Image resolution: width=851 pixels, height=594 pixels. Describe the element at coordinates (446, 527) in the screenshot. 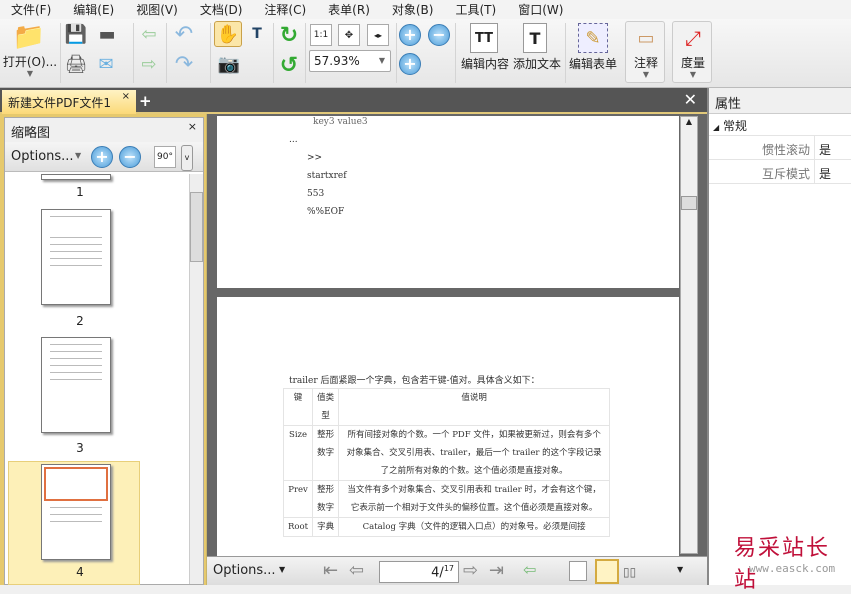

I see `table-row: Root 字典 Catalog 字典（文件的逻辑入口点）的对象号。必须是间接` at that location.